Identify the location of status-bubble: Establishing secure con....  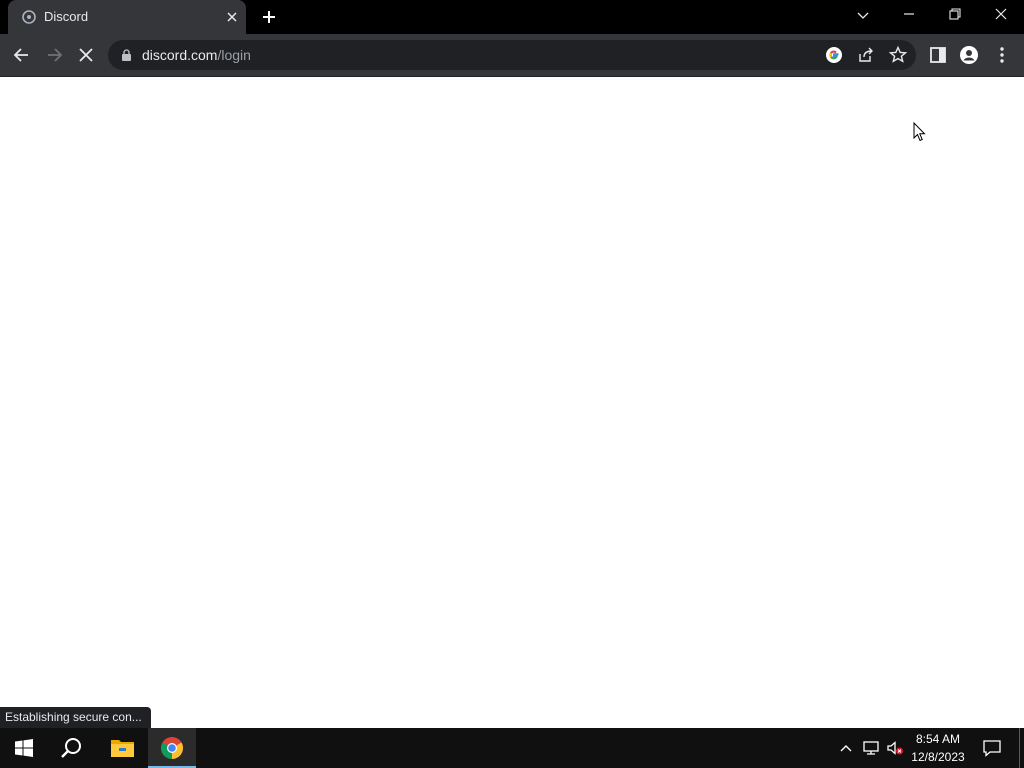
(75, 717).